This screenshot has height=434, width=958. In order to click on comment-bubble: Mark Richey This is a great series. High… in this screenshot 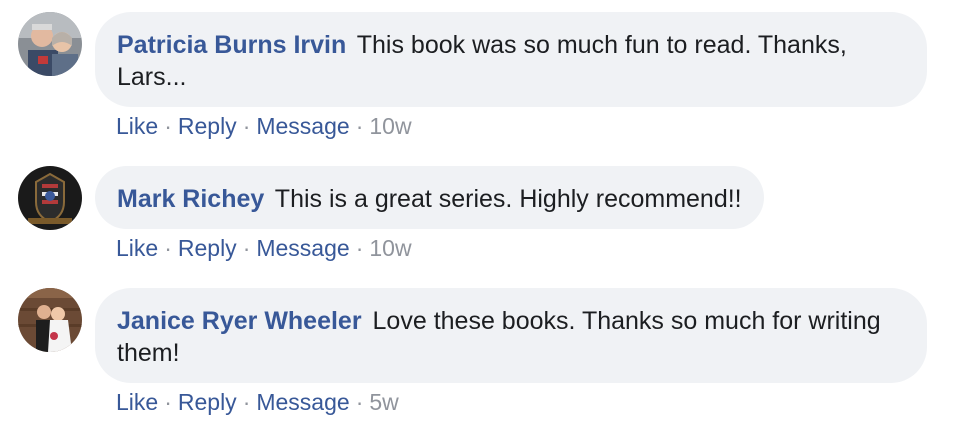, I will do `click(429, 197)`.